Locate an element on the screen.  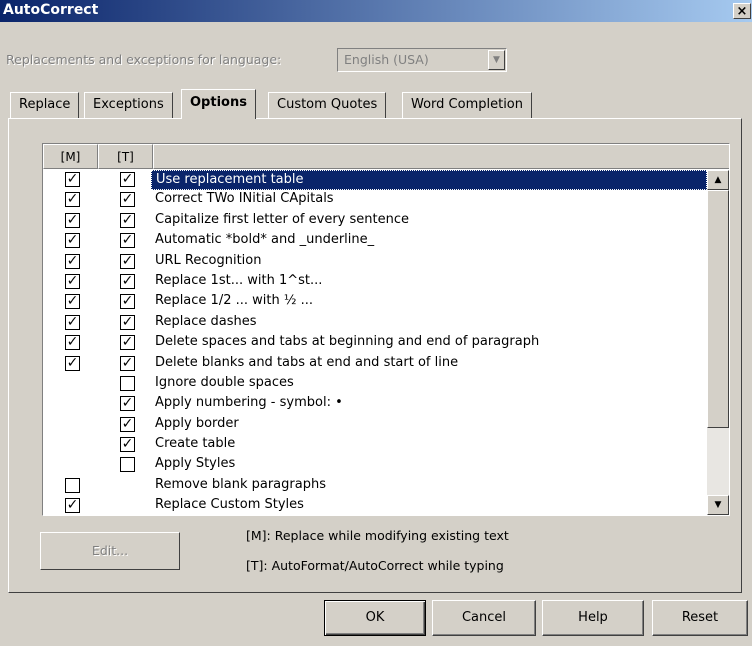
column-header-m: [M] is located at coordinates (70, 156).